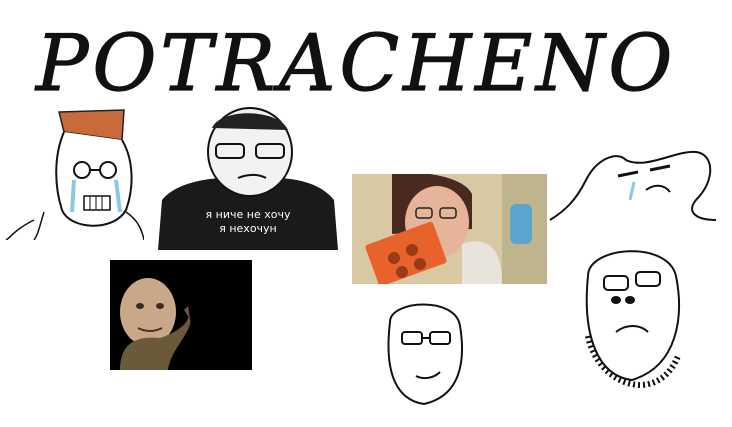  I want to click on bearded-wojak-drawing, so click(630, 322).